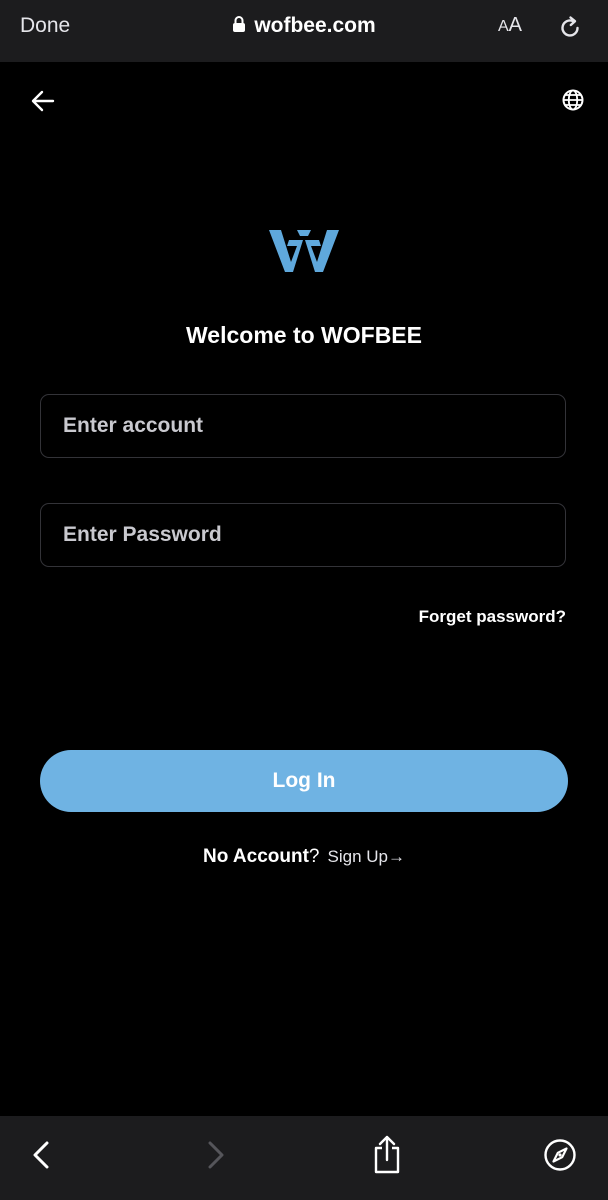  I want to click on page-title: Welcome to WOFBEE, so click(304, 335).